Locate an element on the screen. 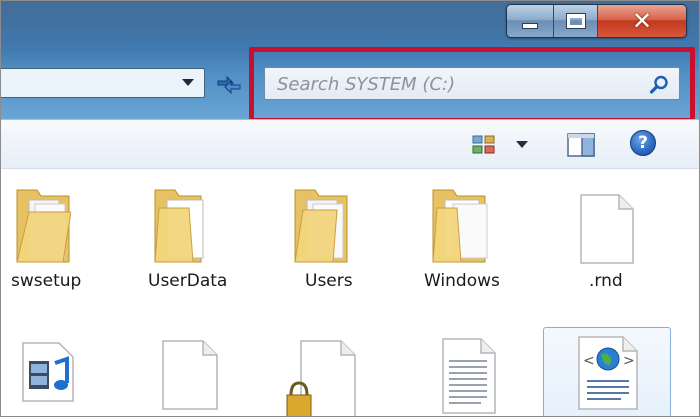 This screenshot has height=417, width=700. list-item: .rnd is located at coordinates (606, 281).